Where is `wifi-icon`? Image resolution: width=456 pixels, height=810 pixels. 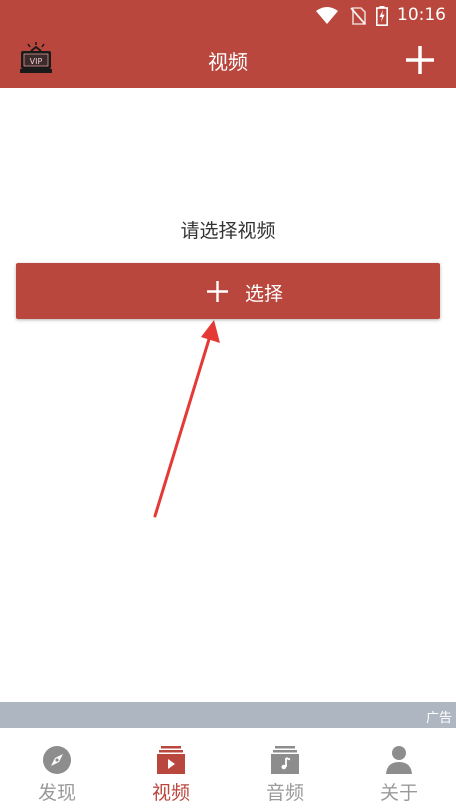
wifi-icon is located at coordinates (327, 15).